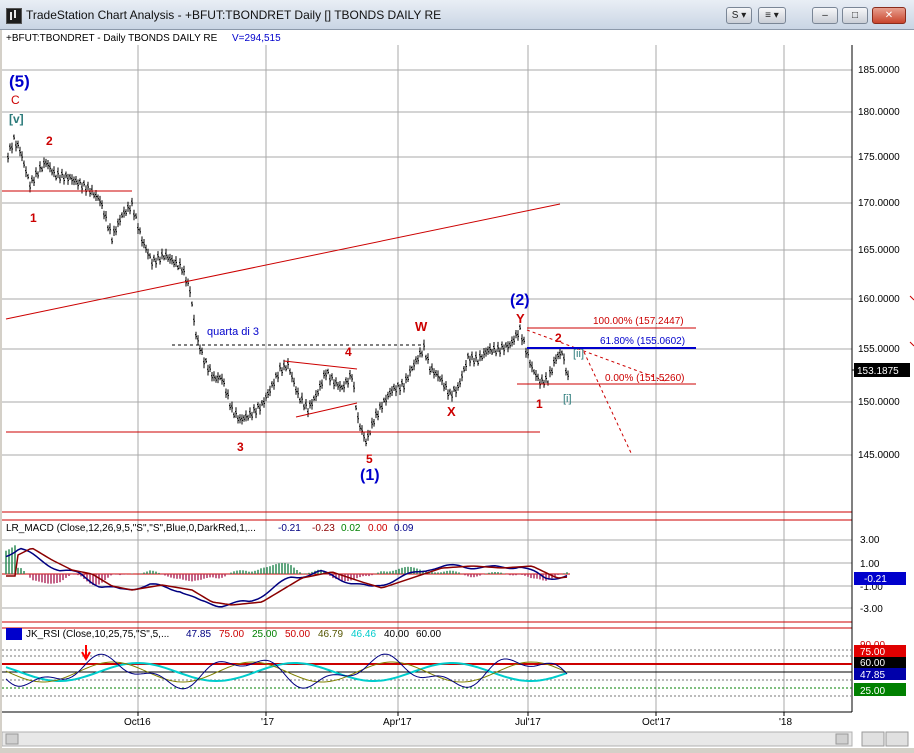 Image resolution: width=914 pixels, height=753 pixels. Describe the element at coordinates (772, 15) in the screenshot. I see `window-list-button: ≡ ▾` at that location.